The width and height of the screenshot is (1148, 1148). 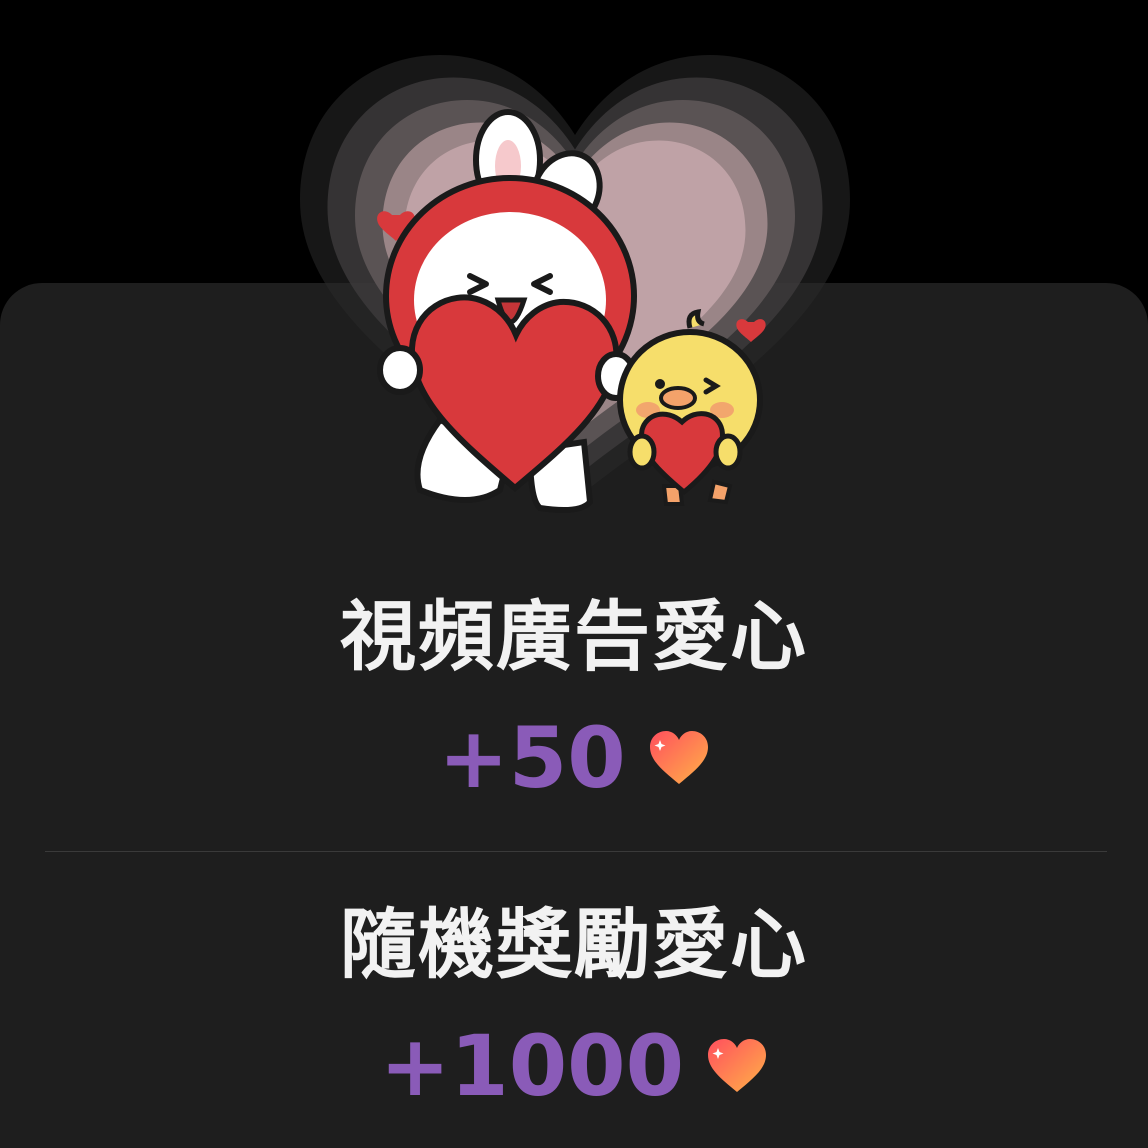 I want to click on divider, so click(x=576, y=851).